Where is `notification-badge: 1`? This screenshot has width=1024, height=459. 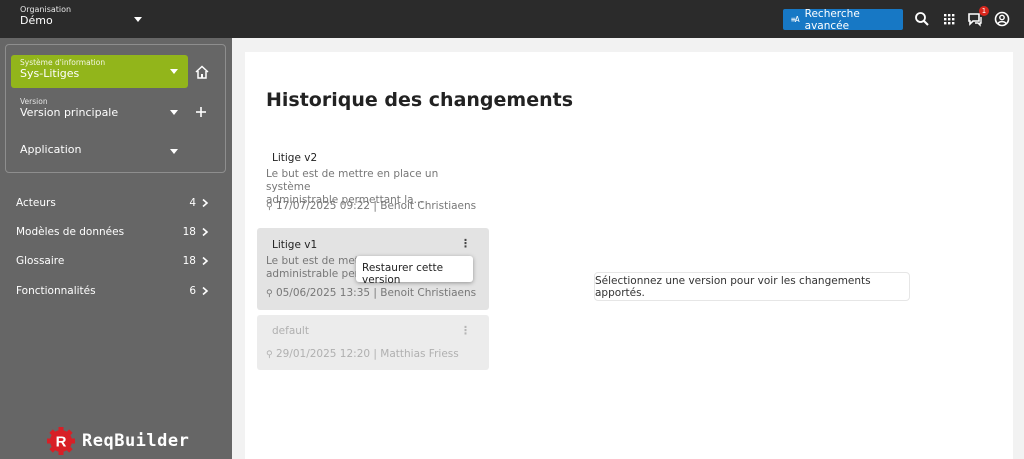 notification-badge: 1 is located at coordinates (984, 11).